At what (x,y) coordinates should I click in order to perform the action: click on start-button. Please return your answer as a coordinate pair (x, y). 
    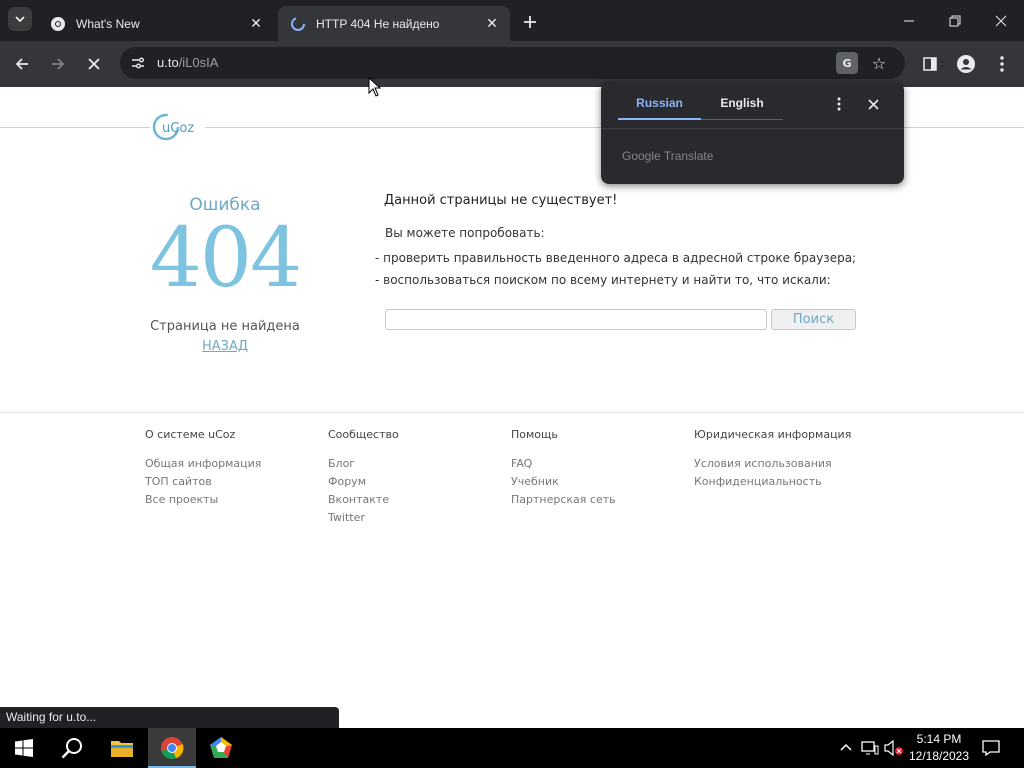
    Looking at the image, I should click on (24, 748).